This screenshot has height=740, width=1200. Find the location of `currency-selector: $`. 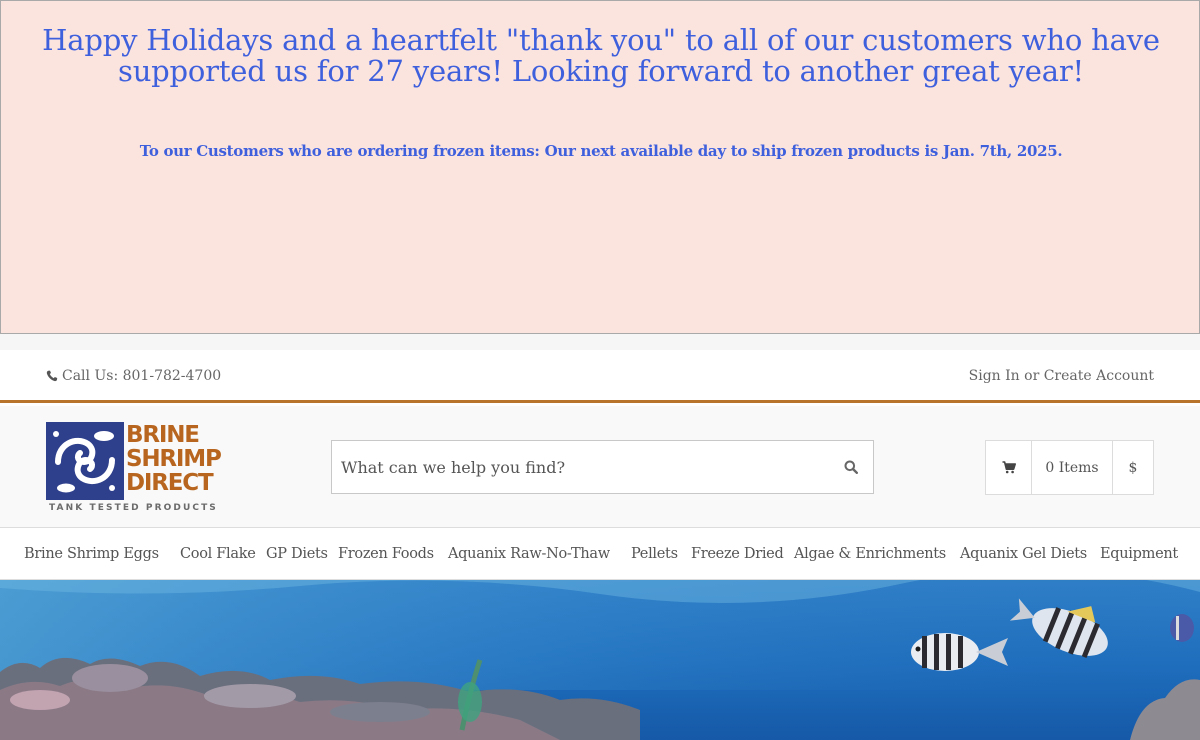

currency-selector: $ is located at coordinates (1133, 467).